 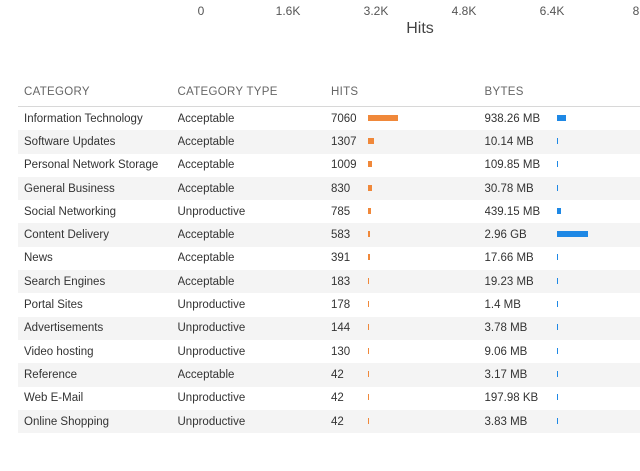 What do you see at coordinates (506, 374) in the screenshot?
I see `bytes-value: 3.17 MB` at bounding box center [506, 374].